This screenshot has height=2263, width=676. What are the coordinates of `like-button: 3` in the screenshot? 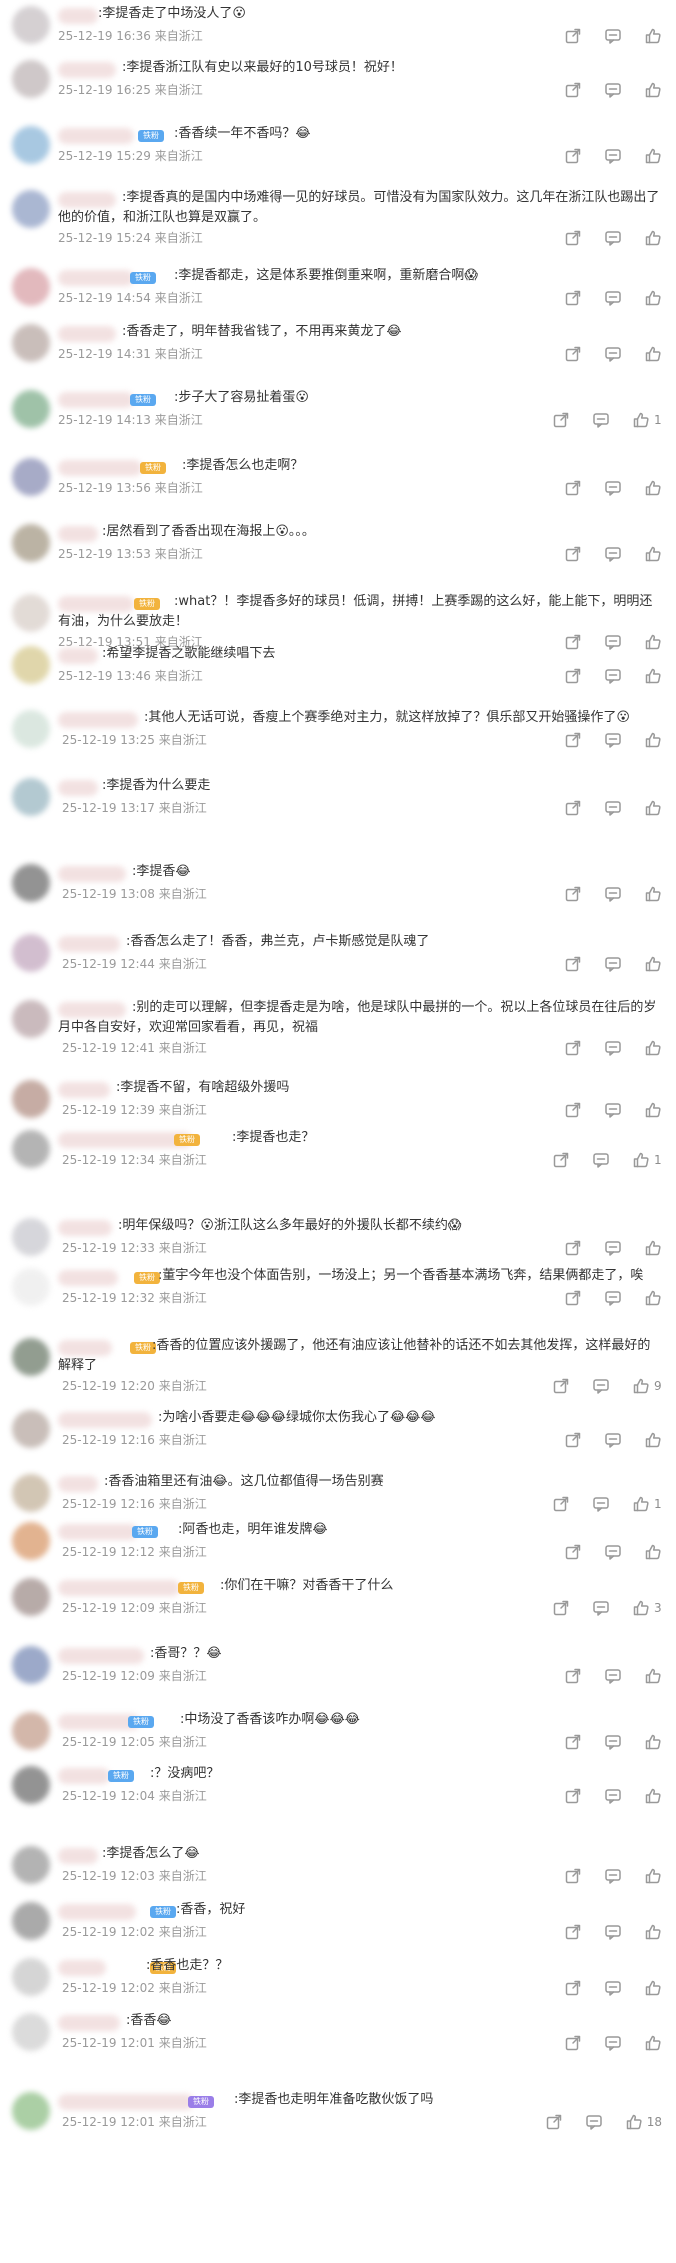 It's located at (647, 1608).